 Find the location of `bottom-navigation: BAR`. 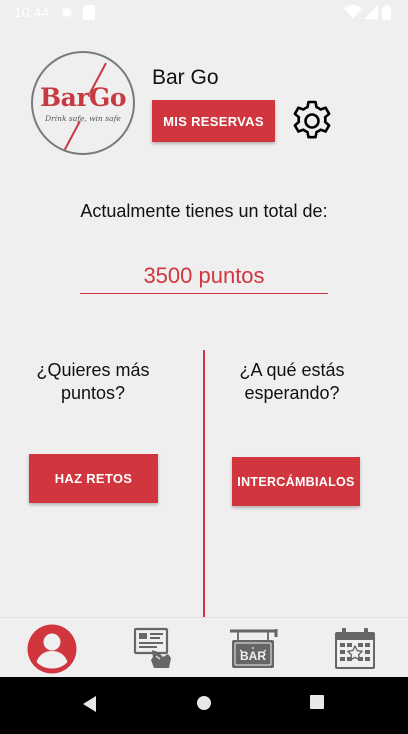

bottom-navigation: BAR is located at coordinates (204, 647).